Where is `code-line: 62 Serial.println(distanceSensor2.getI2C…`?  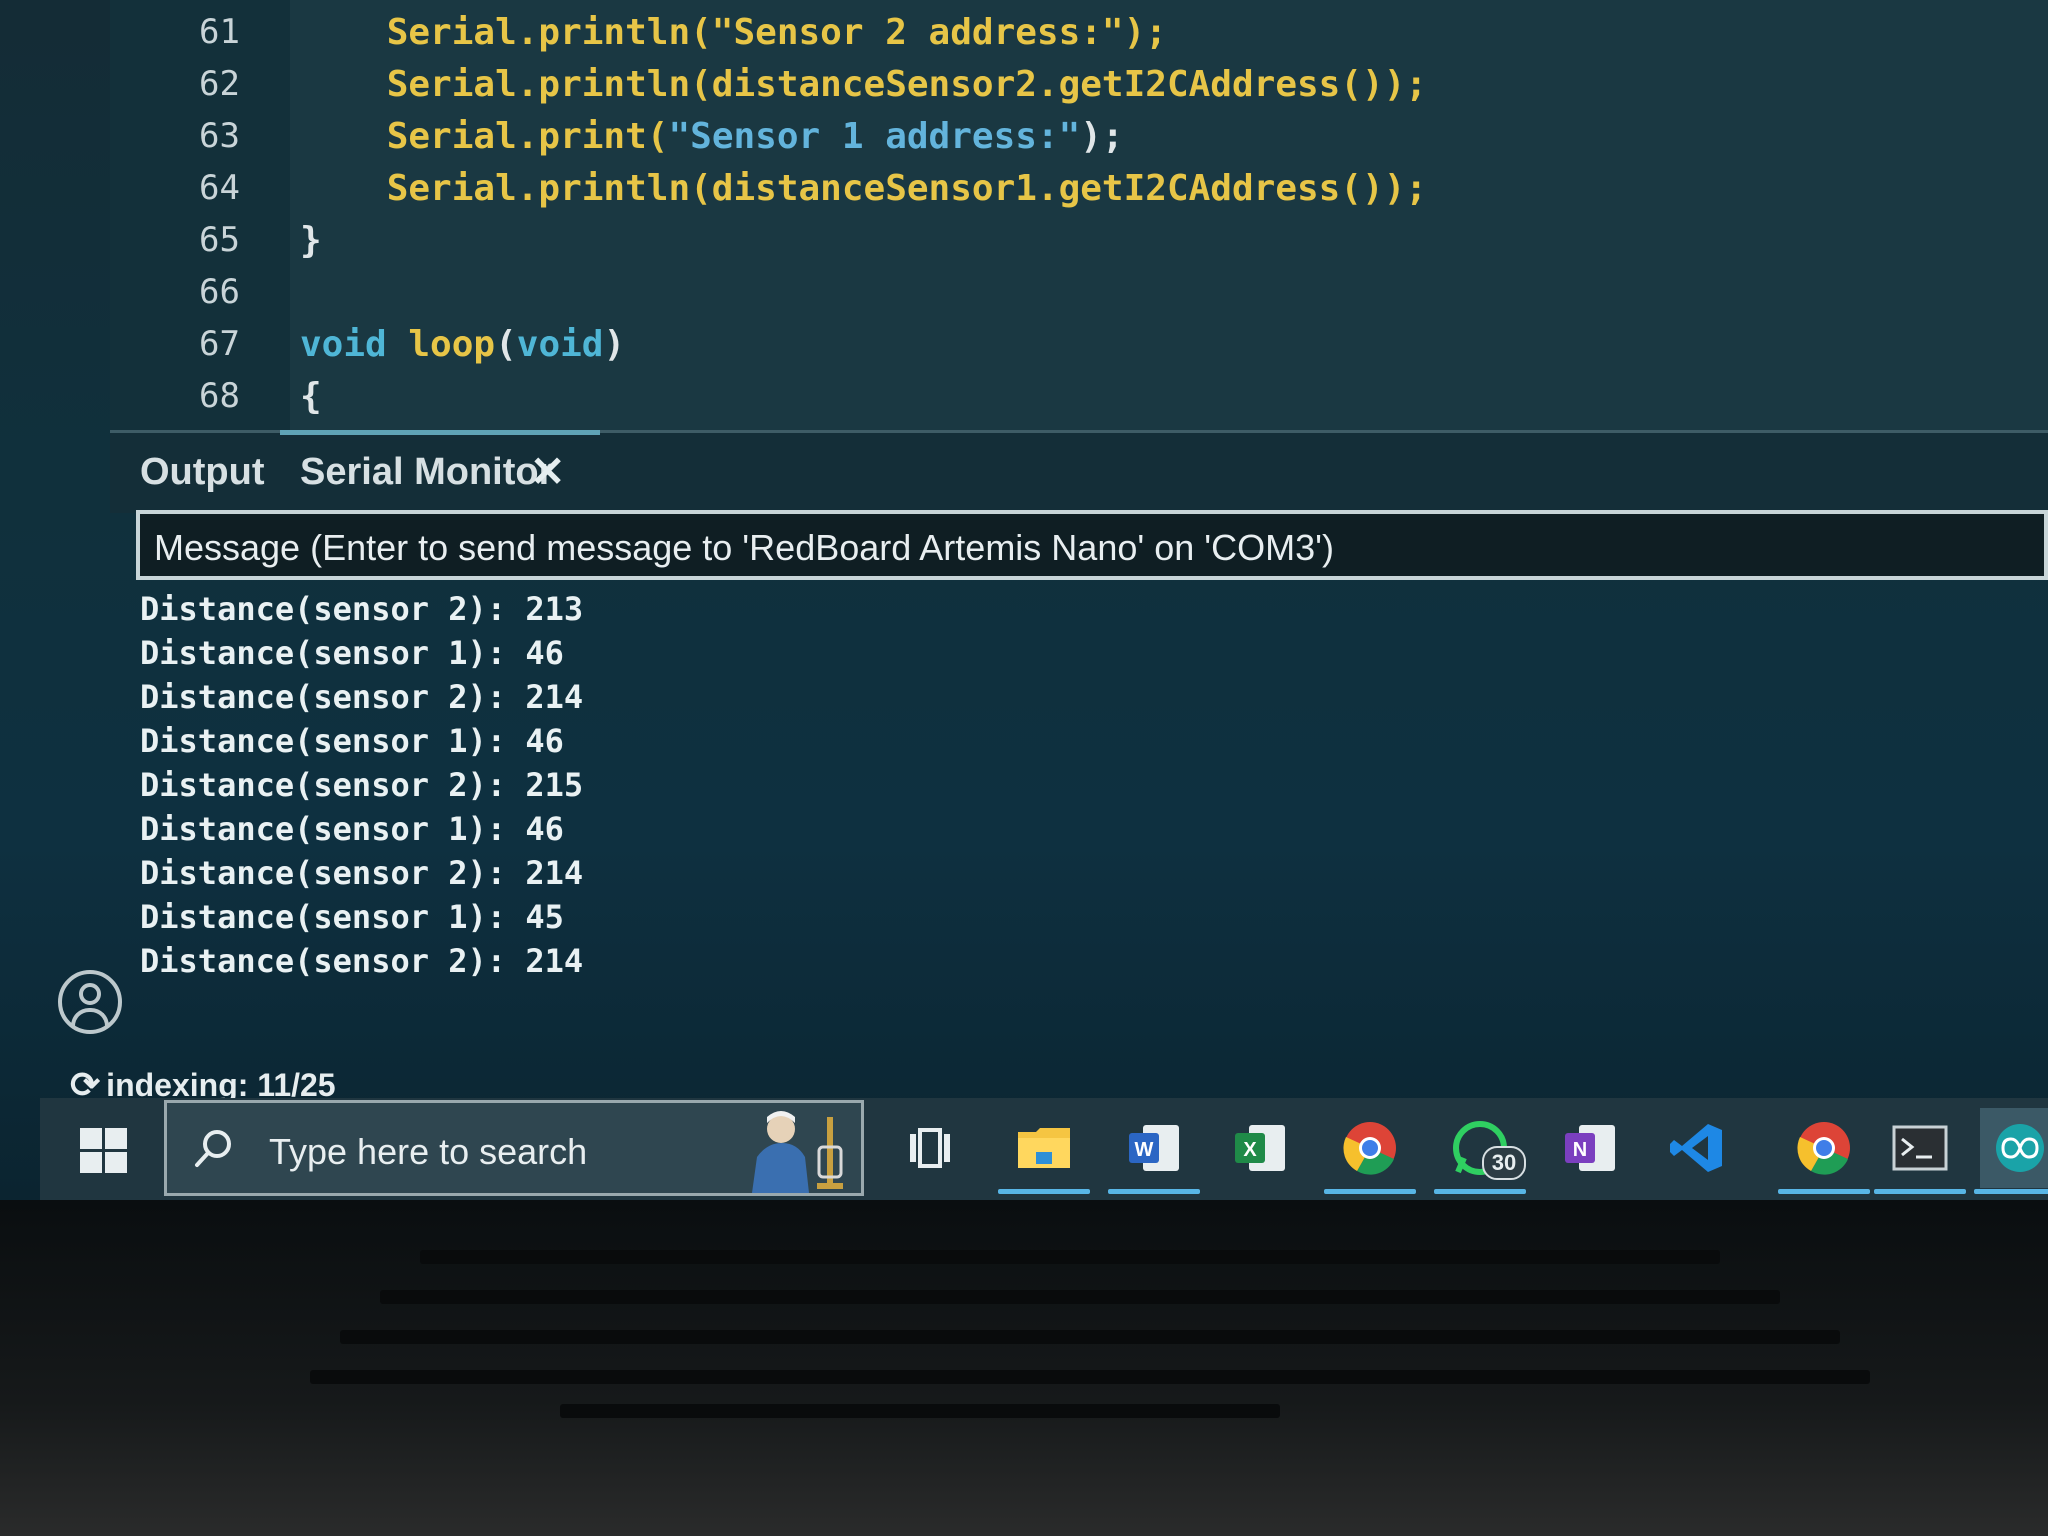 code-line: 62 Serial.println(distanceSensor2.getI2C… is located at coordinates (768, 84).